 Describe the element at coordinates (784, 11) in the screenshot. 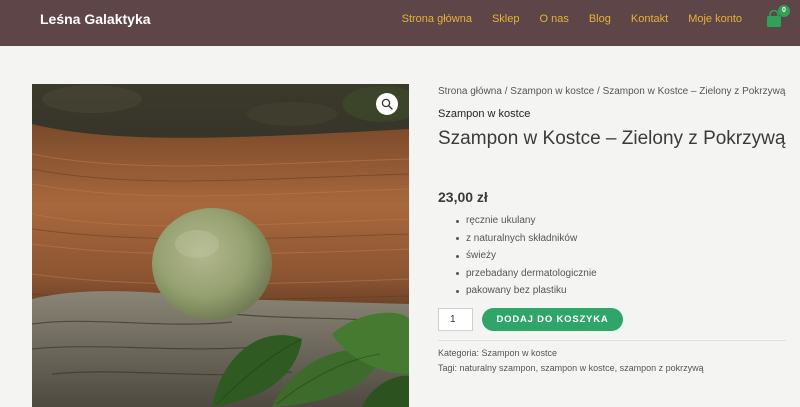

I see `cart-count-badge: 0` at that location.